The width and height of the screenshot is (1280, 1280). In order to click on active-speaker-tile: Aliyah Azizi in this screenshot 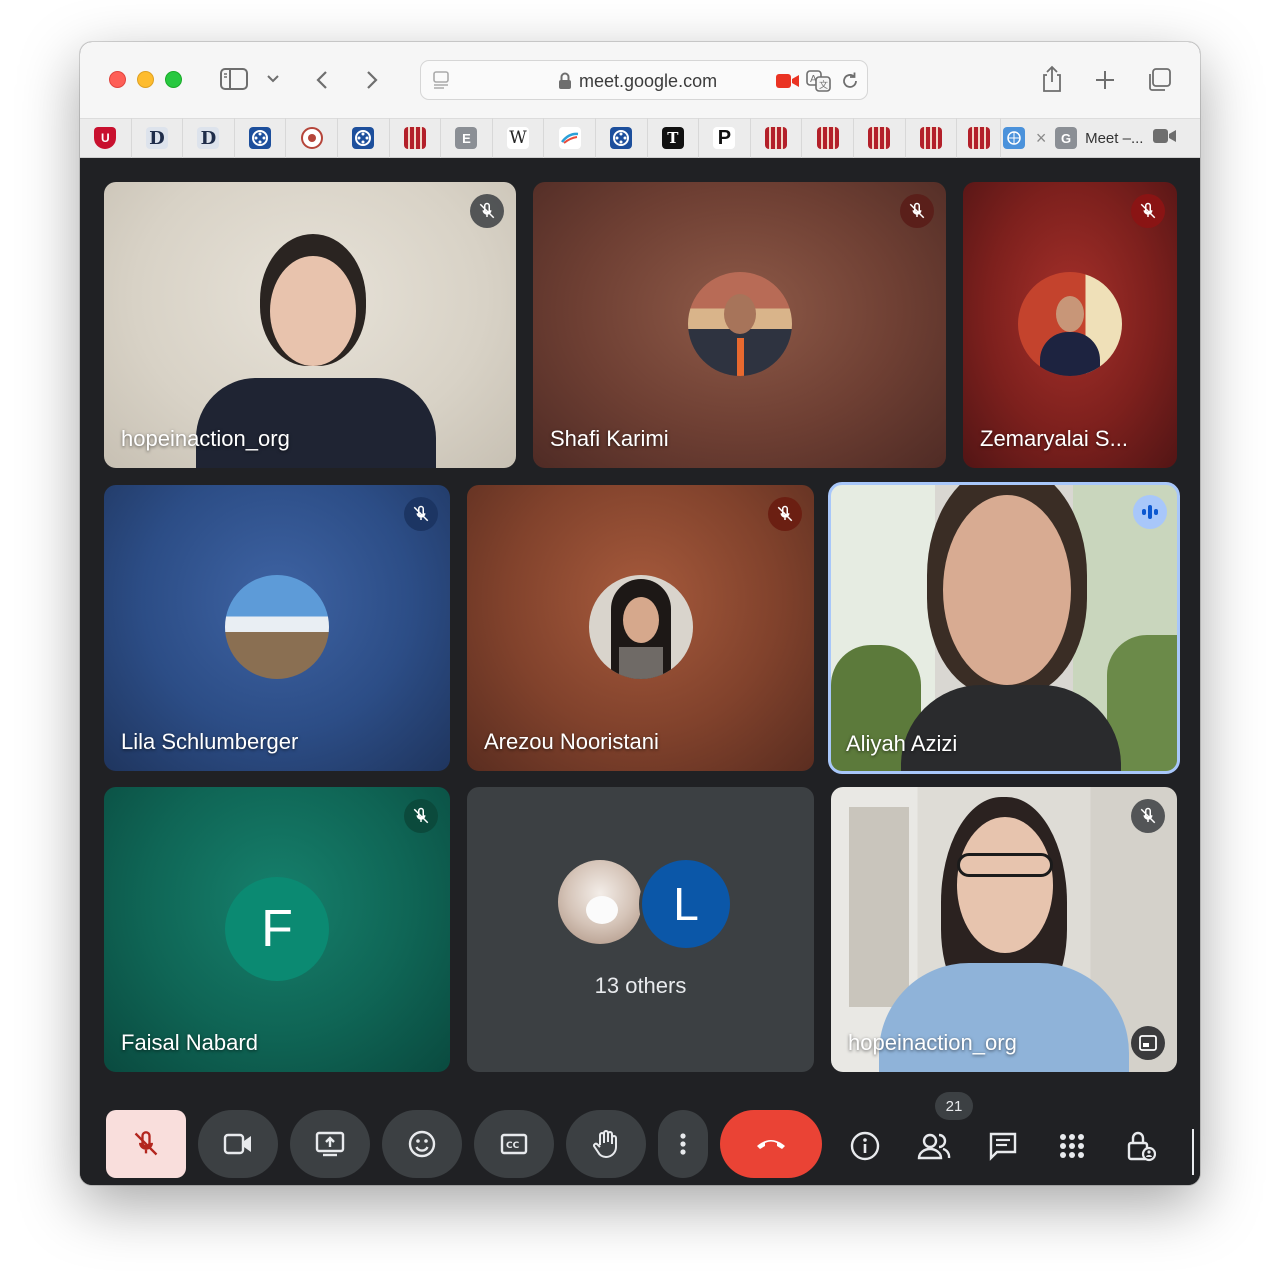, I will do `click(1004, 628)`.